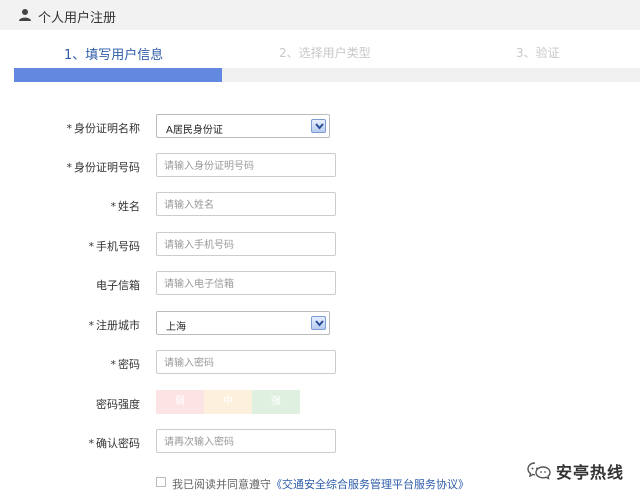 Image resolution: width=640 pixels, height=496 pixels. What do you see at coordinates (539, 471) in the screenshot?
I see `wechat-logo-icon` at bounding box center [539, 471].